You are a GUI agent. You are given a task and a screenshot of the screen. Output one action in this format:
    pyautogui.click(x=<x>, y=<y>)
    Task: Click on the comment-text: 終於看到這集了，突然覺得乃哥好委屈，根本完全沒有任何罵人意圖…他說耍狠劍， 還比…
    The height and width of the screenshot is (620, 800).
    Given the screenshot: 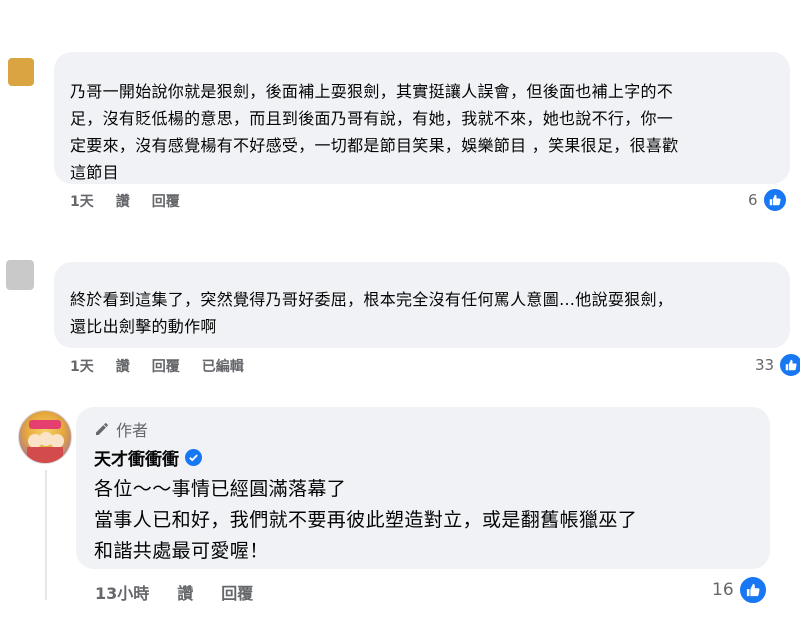 What is the action you would take?
    pyautogui.click(x=372, y=313)
    